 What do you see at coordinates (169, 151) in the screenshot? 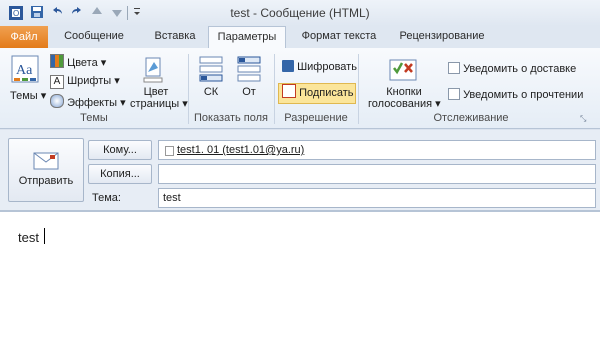
I see `contact-icon` at bounding box center [169, 151].